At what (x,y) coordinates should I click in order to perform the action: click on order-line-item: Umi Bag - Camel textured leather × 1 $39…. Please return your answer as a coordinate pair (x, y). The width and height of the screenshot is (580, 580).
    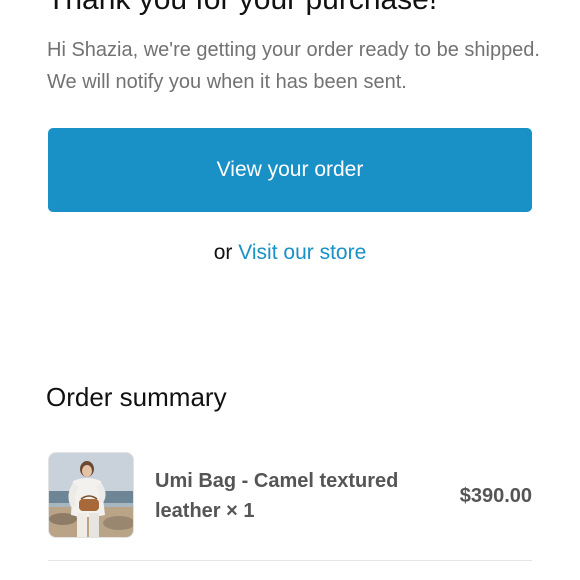
    Looking at the image, I should click on (290, 495).